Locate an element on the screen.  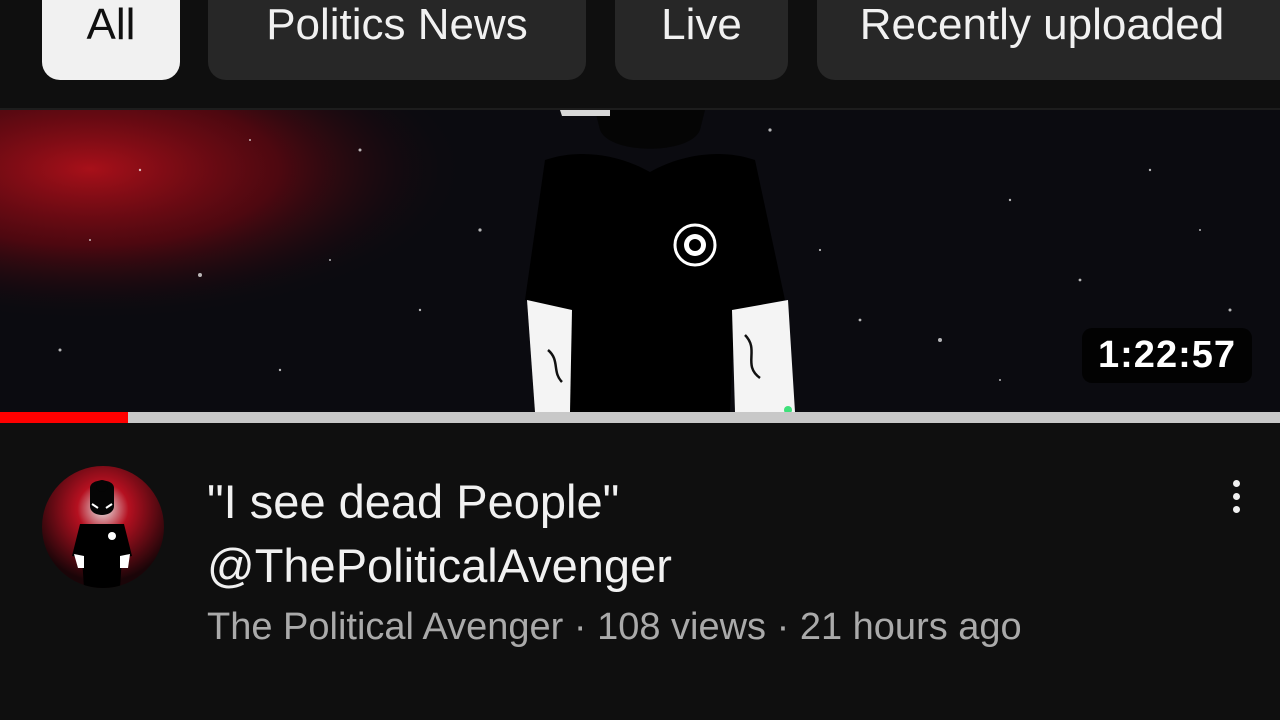
channel-avatar is located at coordinates (103, 527).